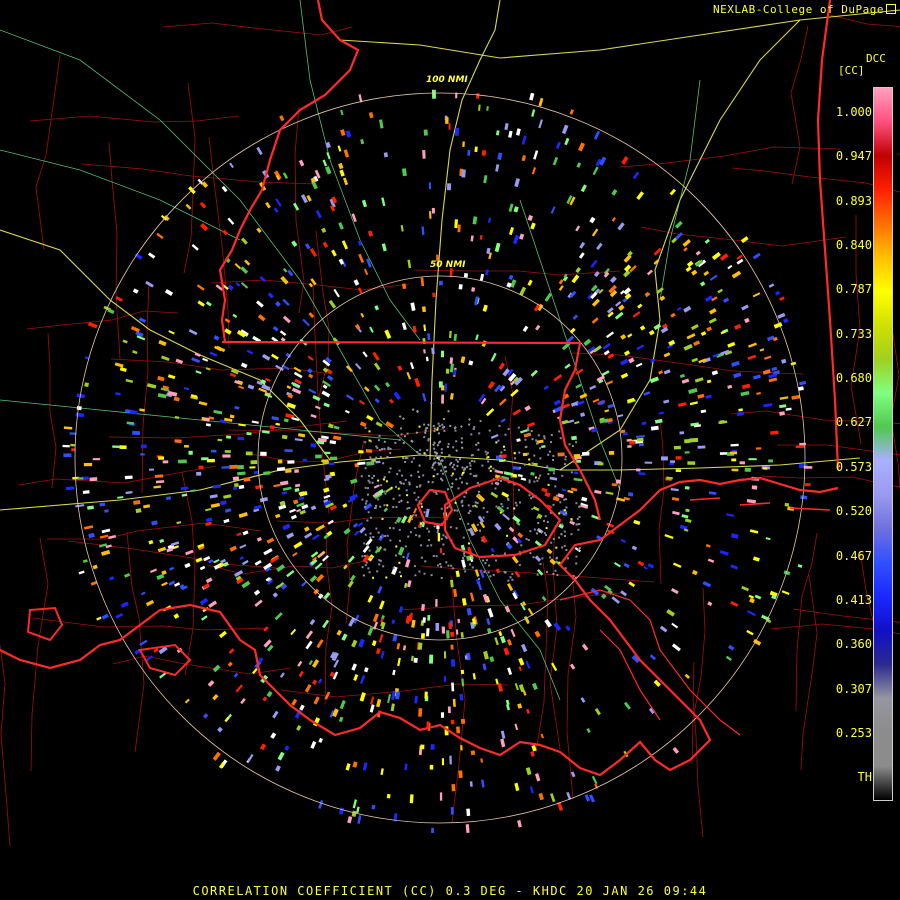 The image size is (900, 900). What do you see at coordinates (853, 156) in the screenshot?
I see `legend-tick-label: 0.947` at bounding box center [853, 156].